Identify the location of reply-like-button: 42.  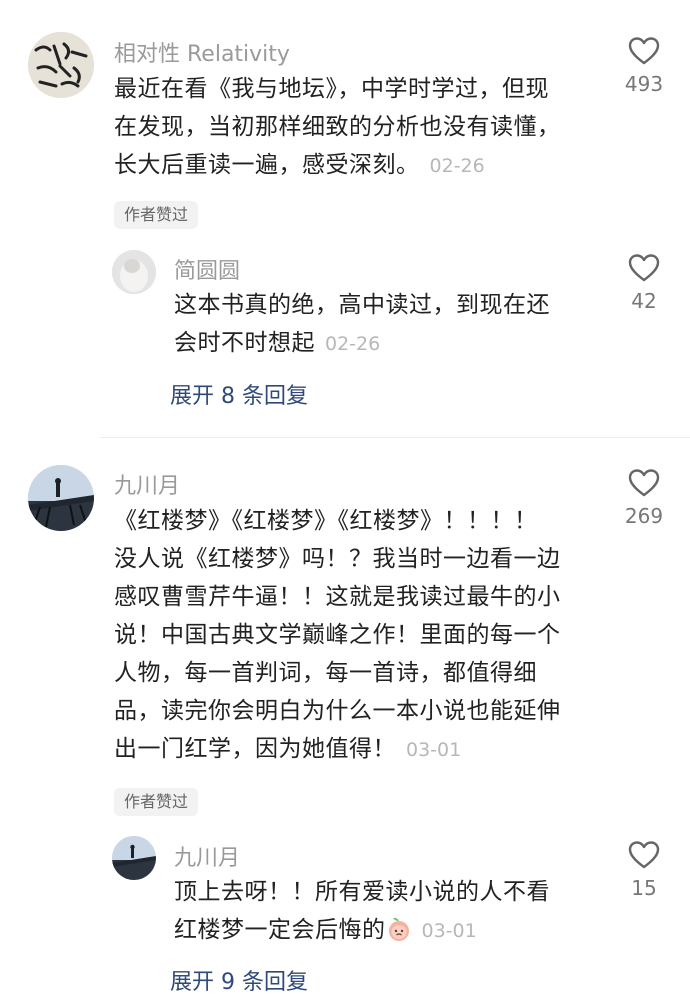
(644, 283).